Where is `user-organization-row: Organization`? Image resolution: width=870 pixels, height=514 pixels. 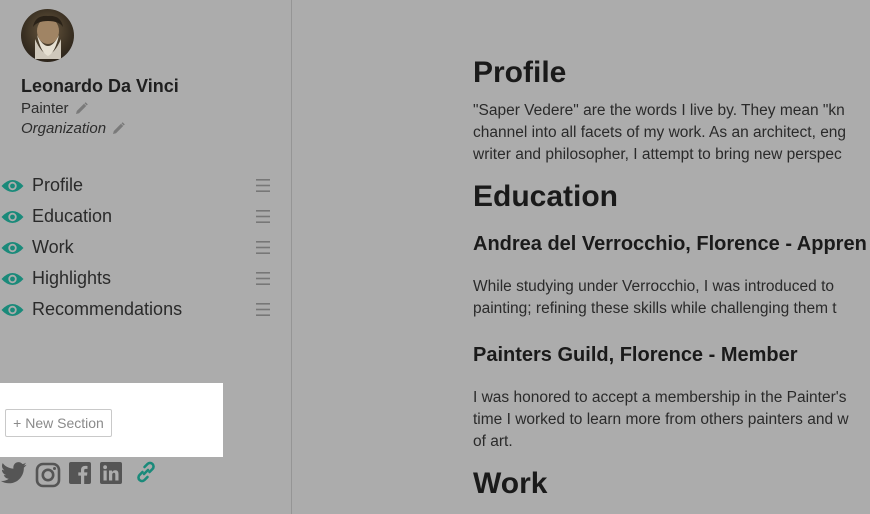 user-organization-row: Organization is located at coordinates (73, 128).